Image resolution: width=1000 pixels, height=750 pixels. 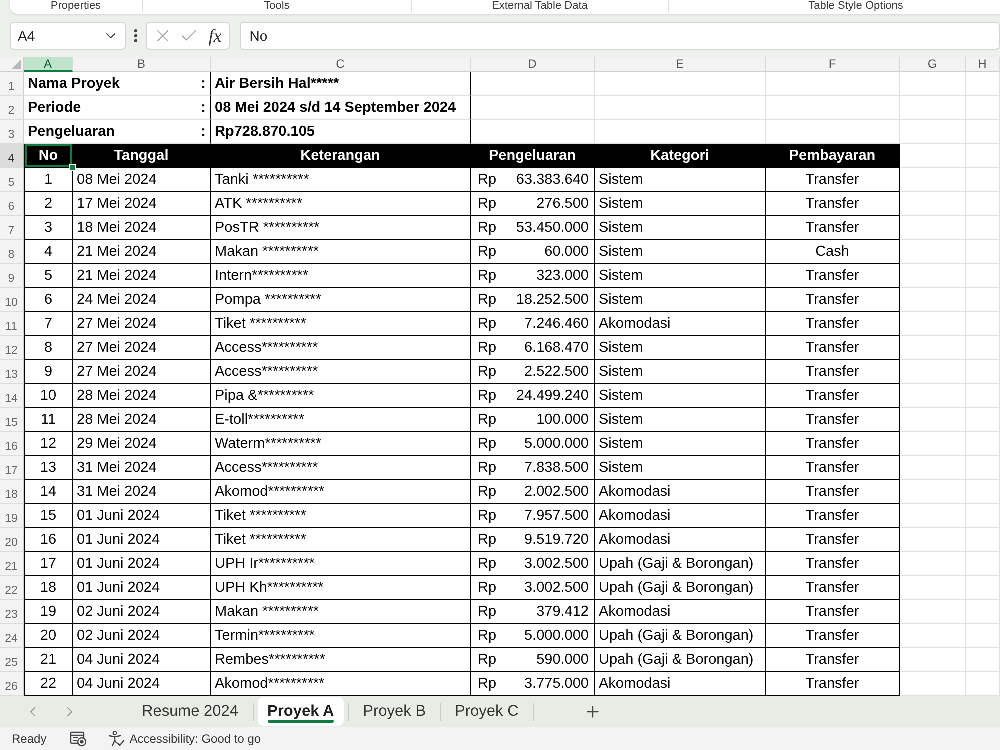 I want to click on table-cell: Waterm**********, so click(x=341, y=444).